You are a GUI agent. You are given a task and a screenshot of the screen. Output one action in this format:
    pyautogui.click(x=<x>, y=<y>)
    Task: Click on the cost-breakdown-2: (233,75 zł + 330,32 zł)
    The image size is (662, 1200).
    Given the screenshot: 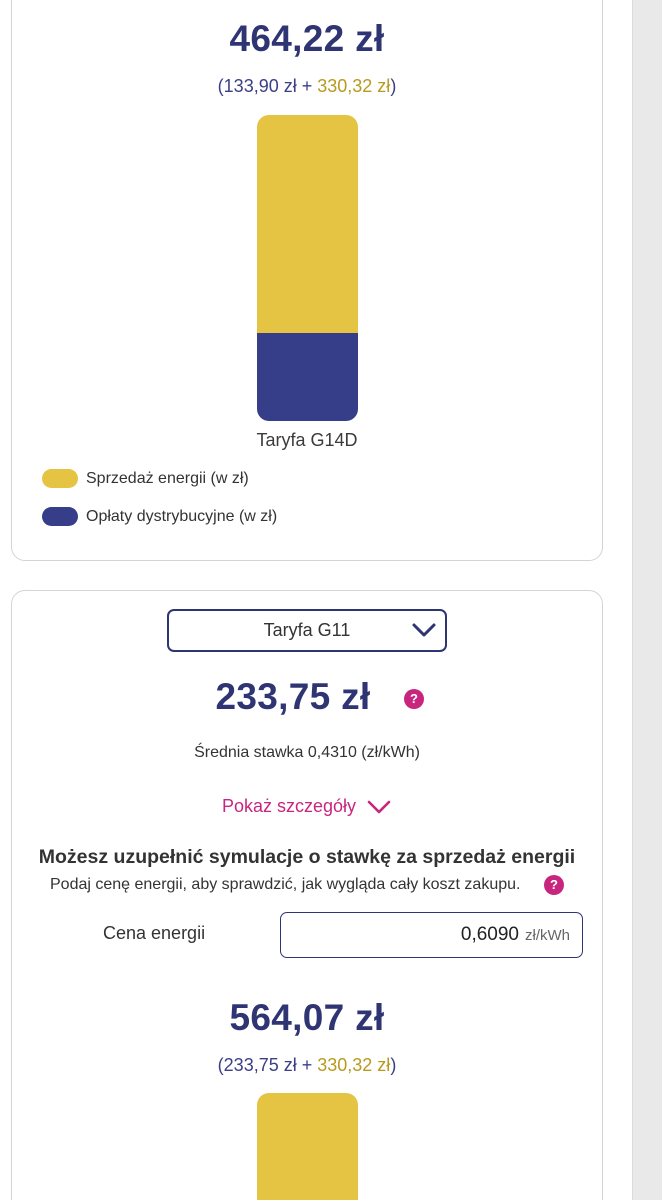 What is the action you would take?
    pyautogui.click(x=307, y=1065)
    